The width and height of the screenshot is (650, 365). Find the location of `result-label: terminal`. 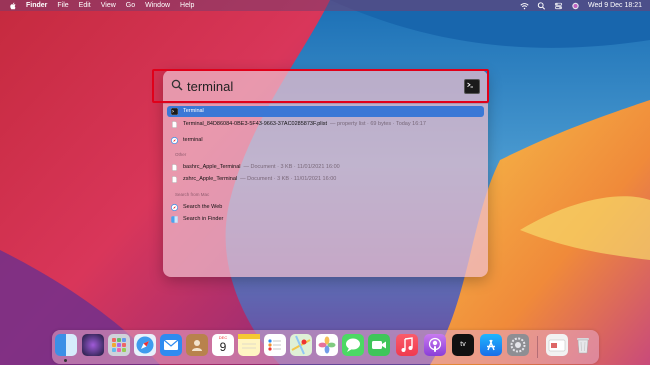

result-label: terminal is located at coordinates (193, 140).